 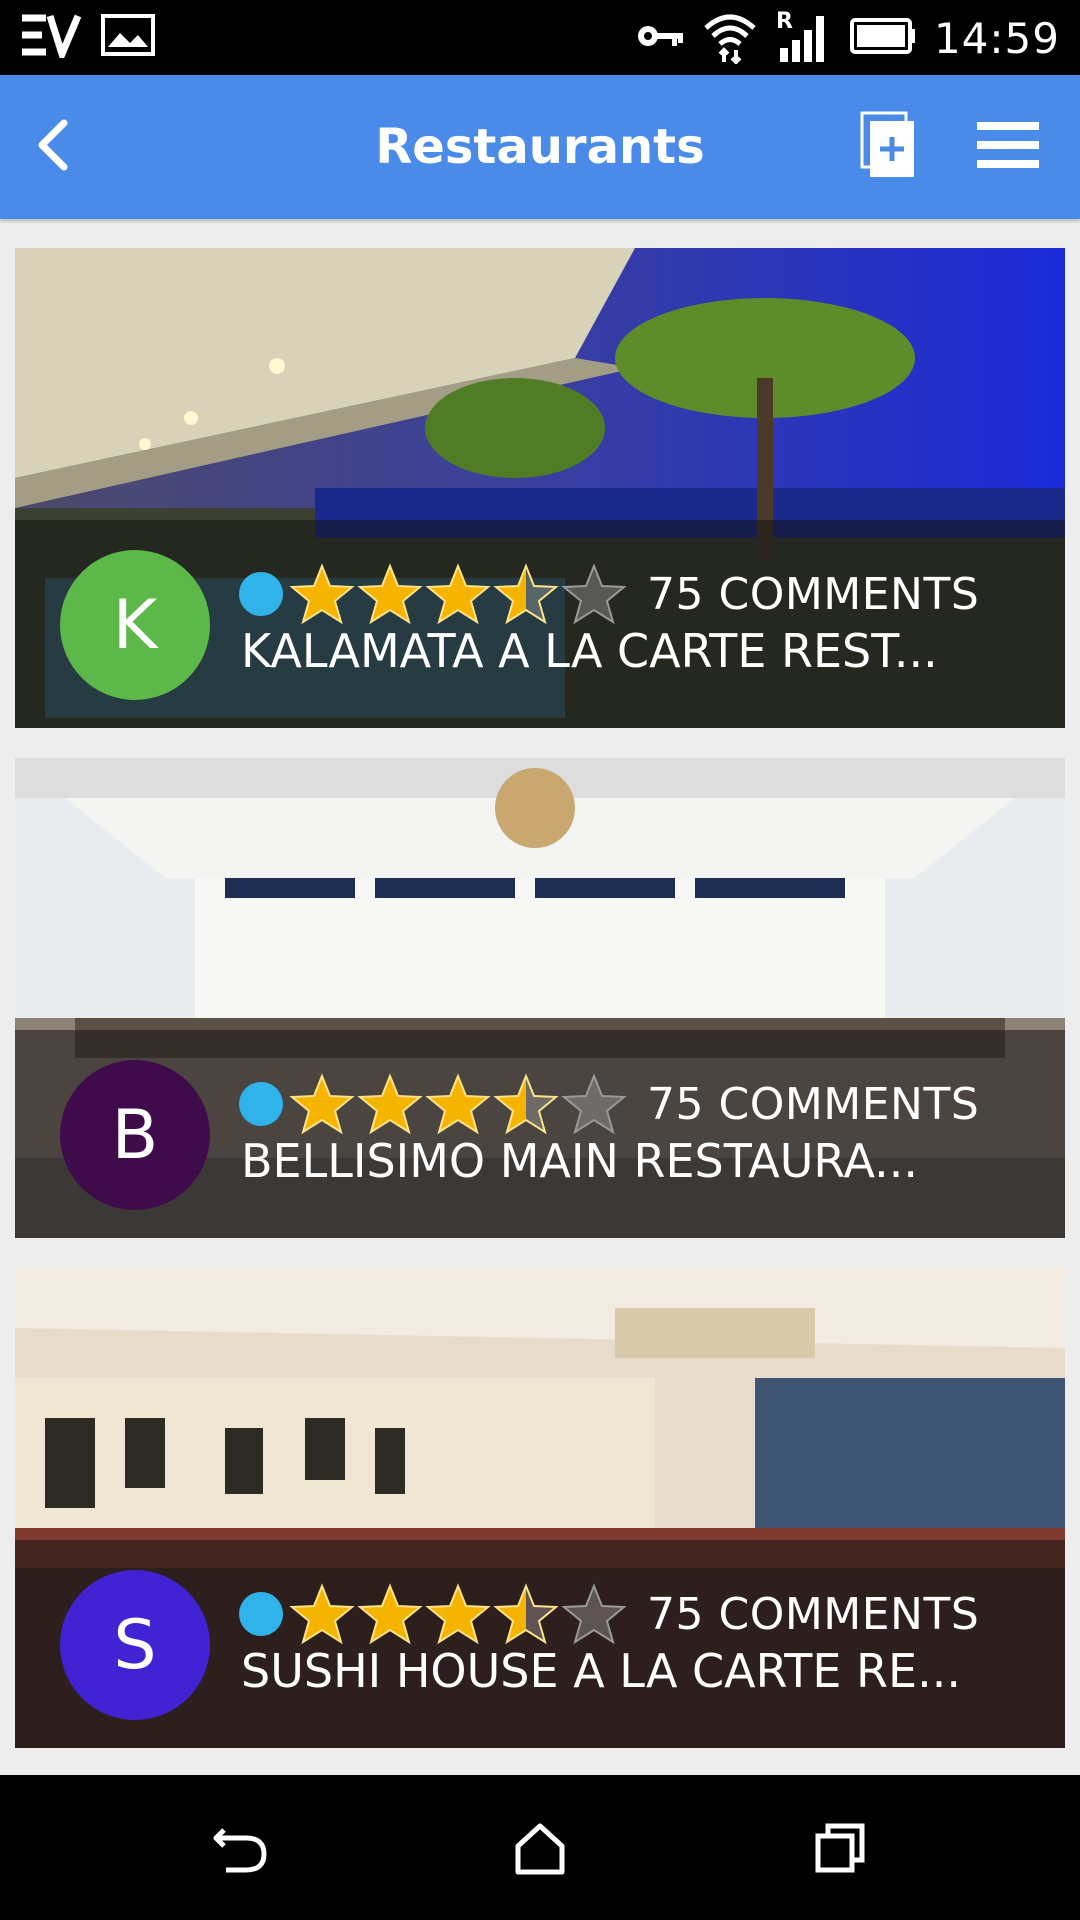 I want to click on nav-recents-button, so click(x=840, y=1850).